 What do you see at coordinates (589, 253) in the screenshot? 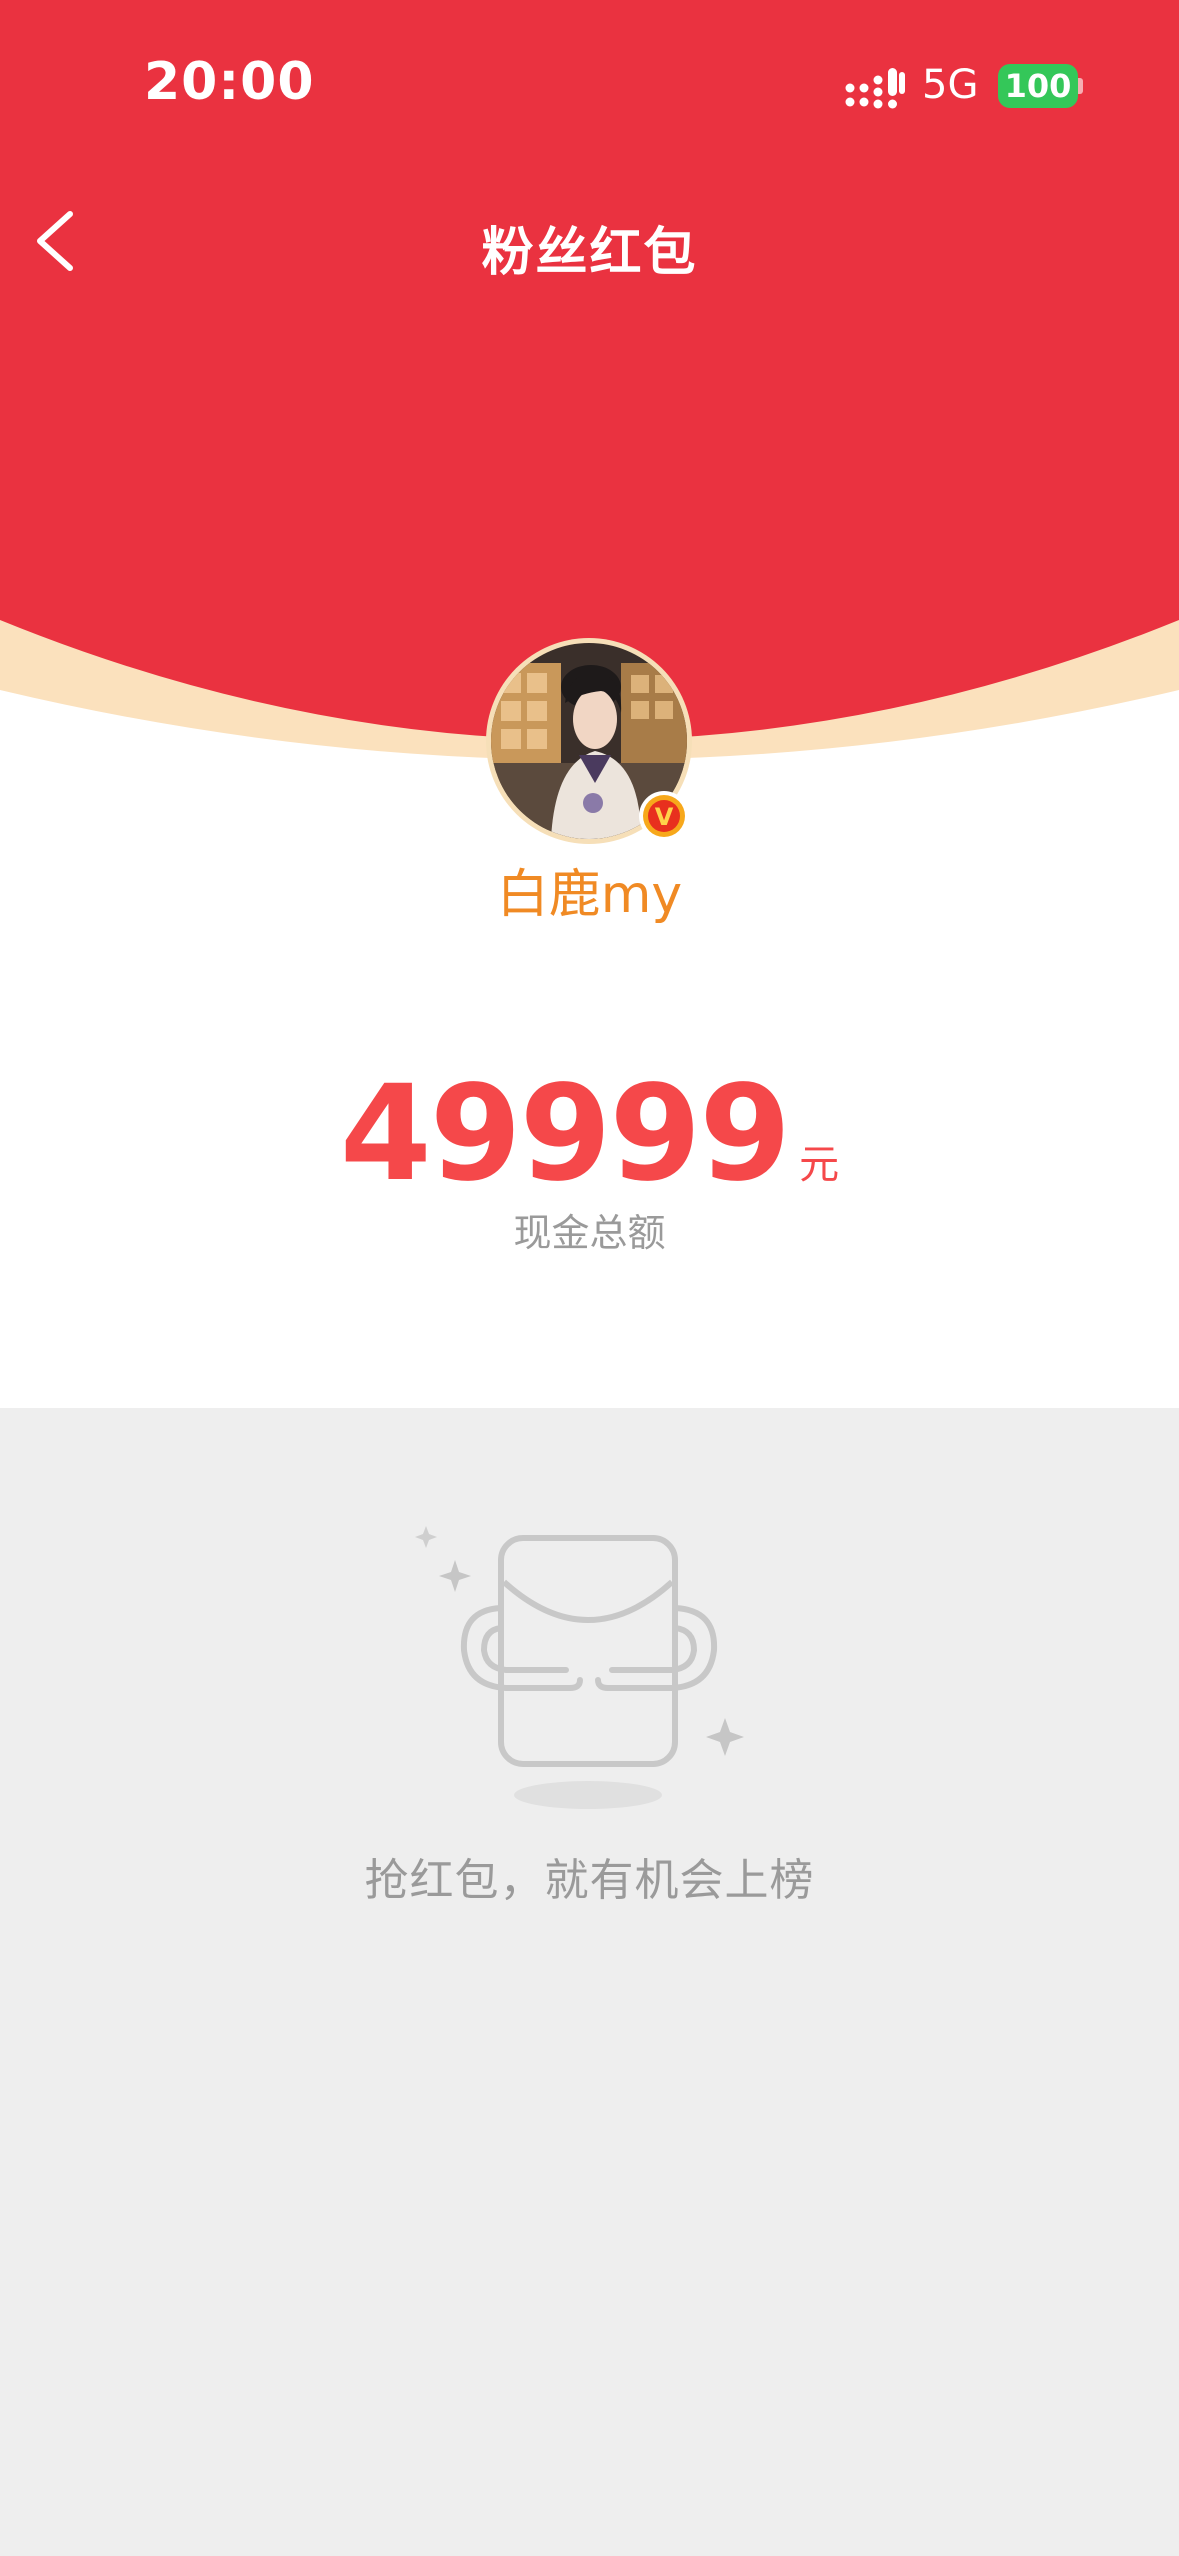
I see `page-title: 粉丝红包` at bounding box center [589, 253].